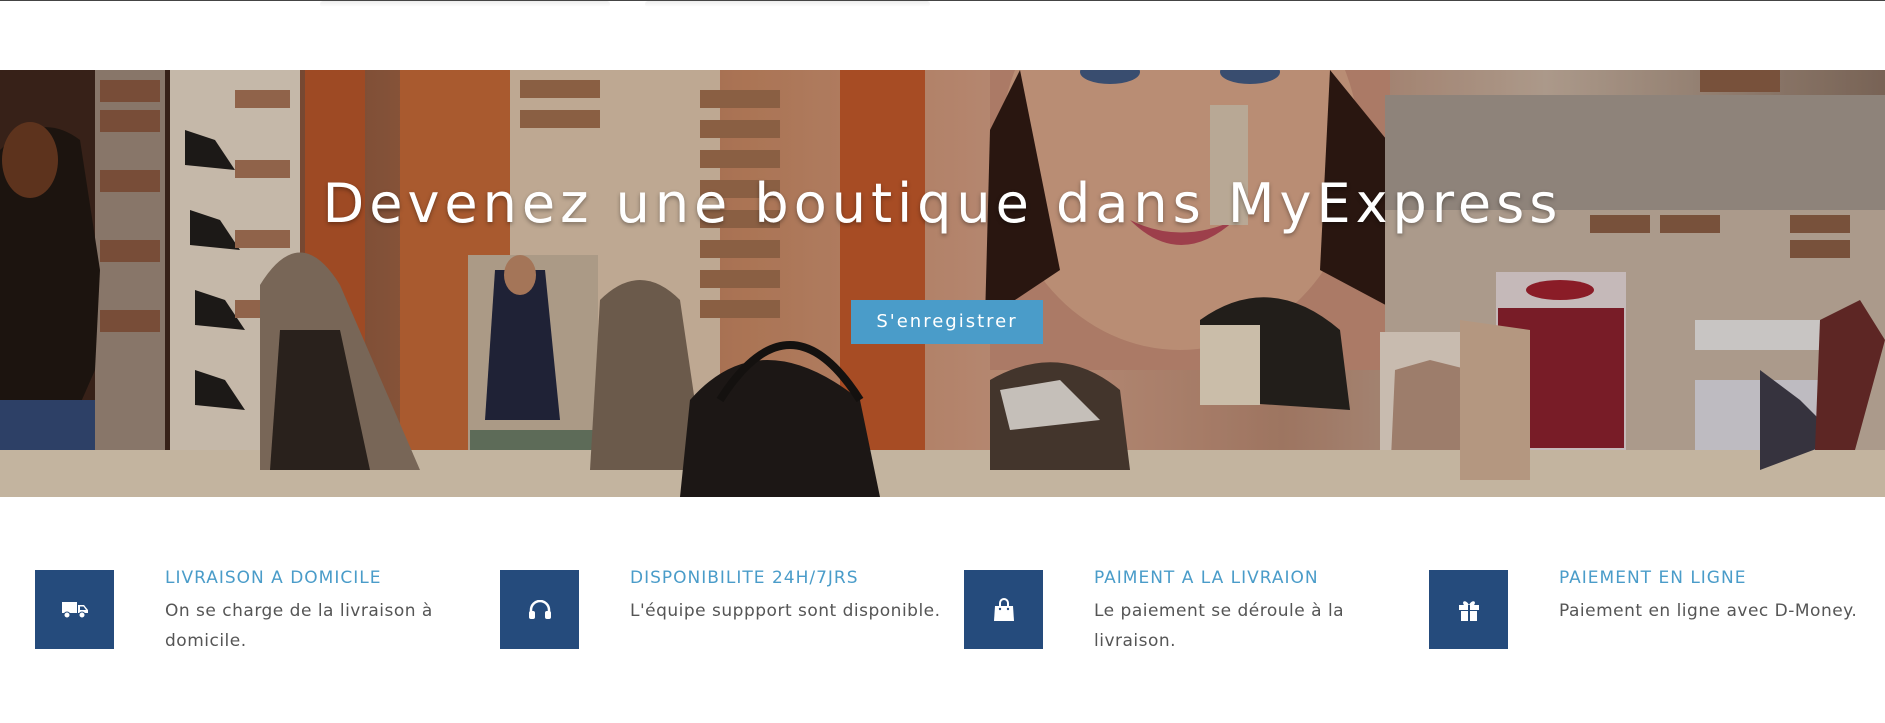 The width and height of the screenshot is (1885, 723). What do you see at coordinates (1206, 578) in the screenshot?
I see `feature-title: PAIMENT A LA LIVRAION` at bounding box center [1206, 578].